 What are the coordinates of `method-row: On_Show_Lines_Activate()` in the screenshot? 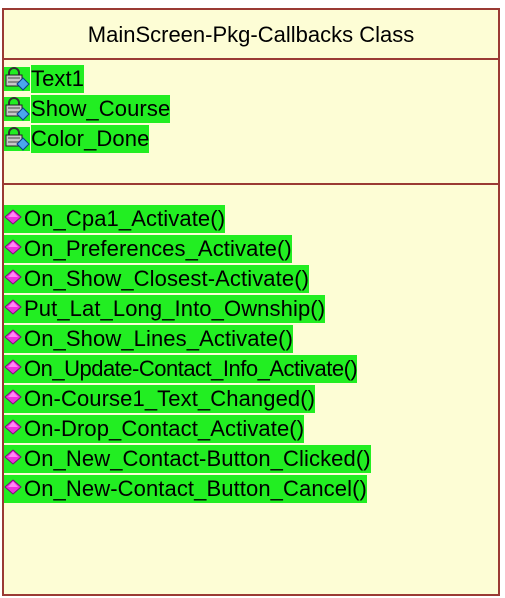 It's located at (148, 339).